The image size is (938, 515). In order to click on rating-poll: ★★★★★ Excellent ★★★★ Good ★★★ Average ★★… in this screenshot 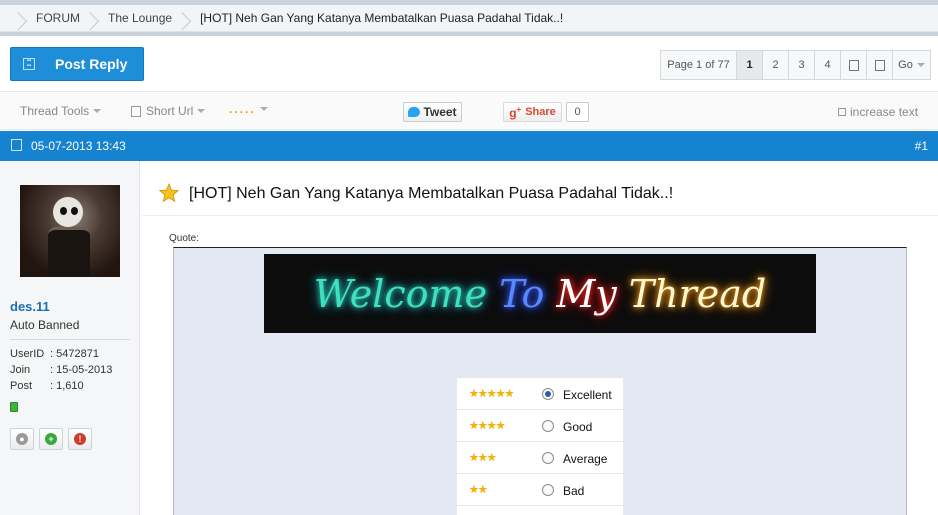, I will do `click(540, 446)`.